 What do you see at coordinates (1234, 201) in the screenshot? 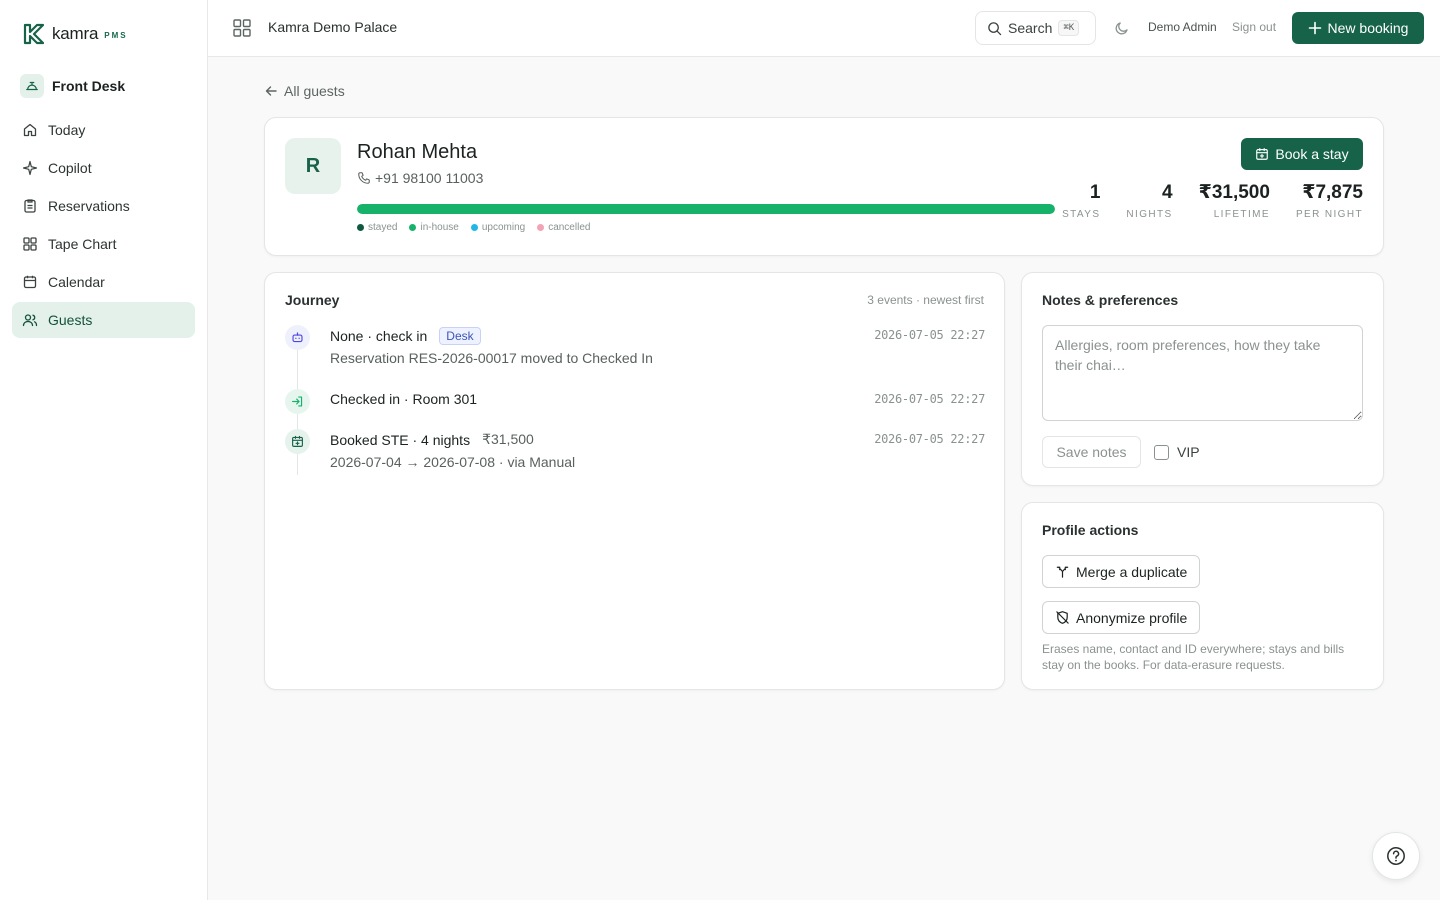
I see `stat-lifetime: ₹31,500 LIFETIME` at bounding box center [1234, 201].